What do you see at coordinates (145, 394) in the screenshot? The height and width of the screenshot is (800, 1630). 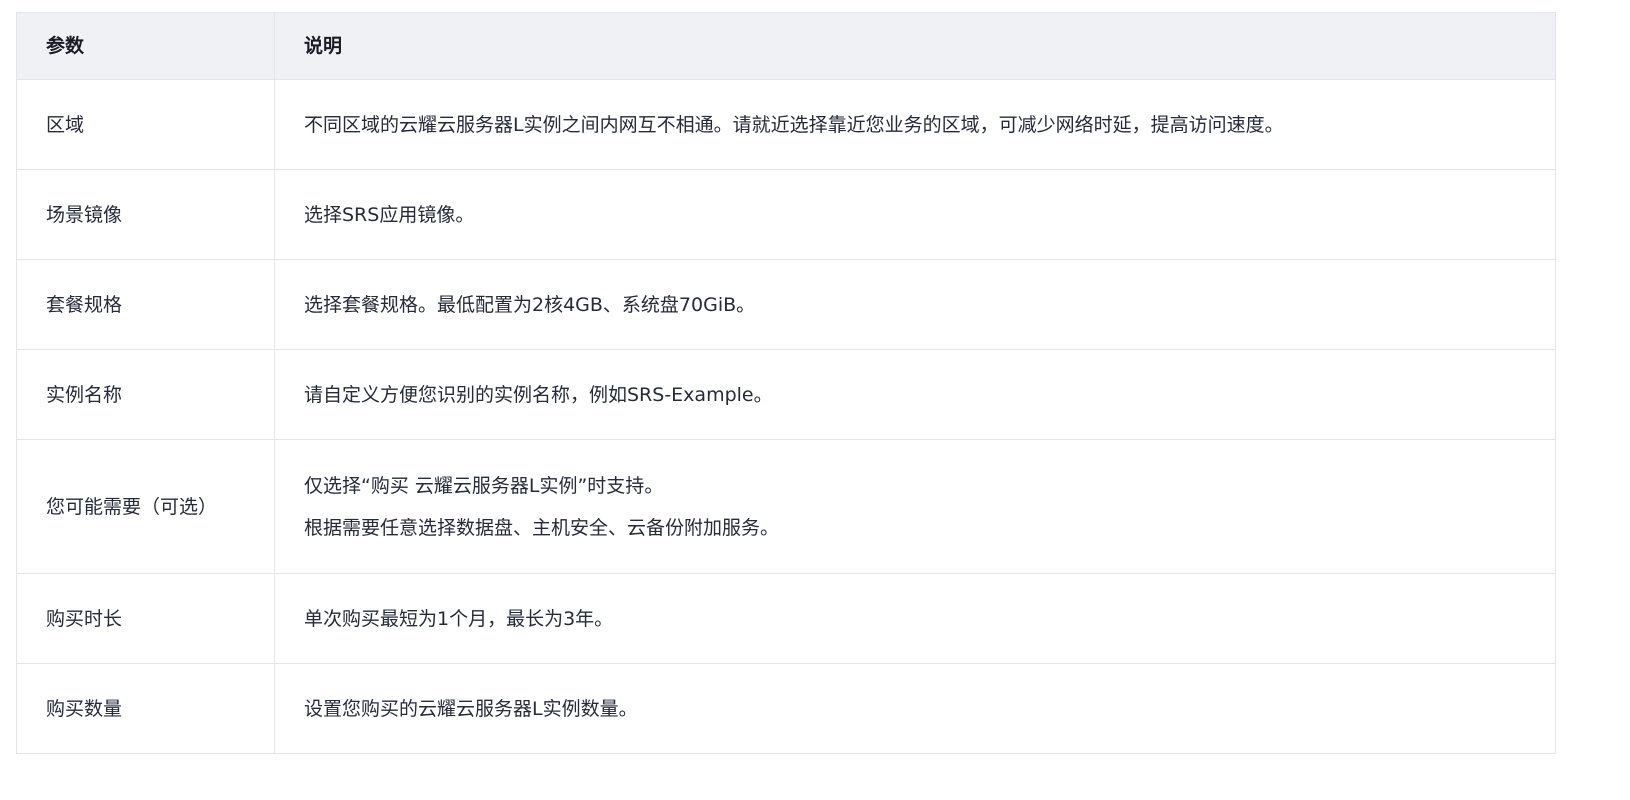 I see `param-cell: 实例名称` at bounding box center [145, 394].